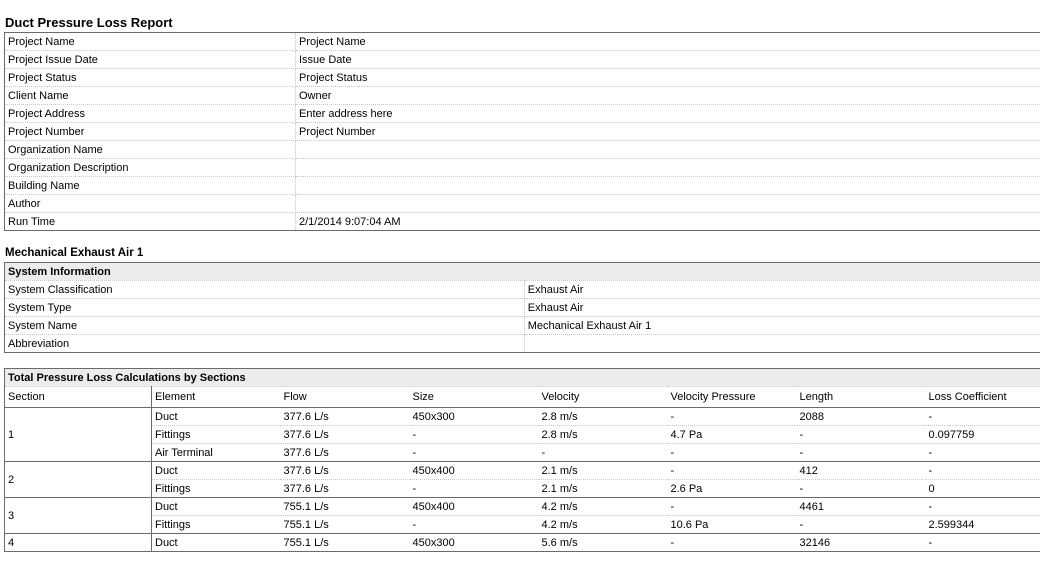 The image size is (1040, 563). I want to click on table-row: Organization Name, so click(522, 149).